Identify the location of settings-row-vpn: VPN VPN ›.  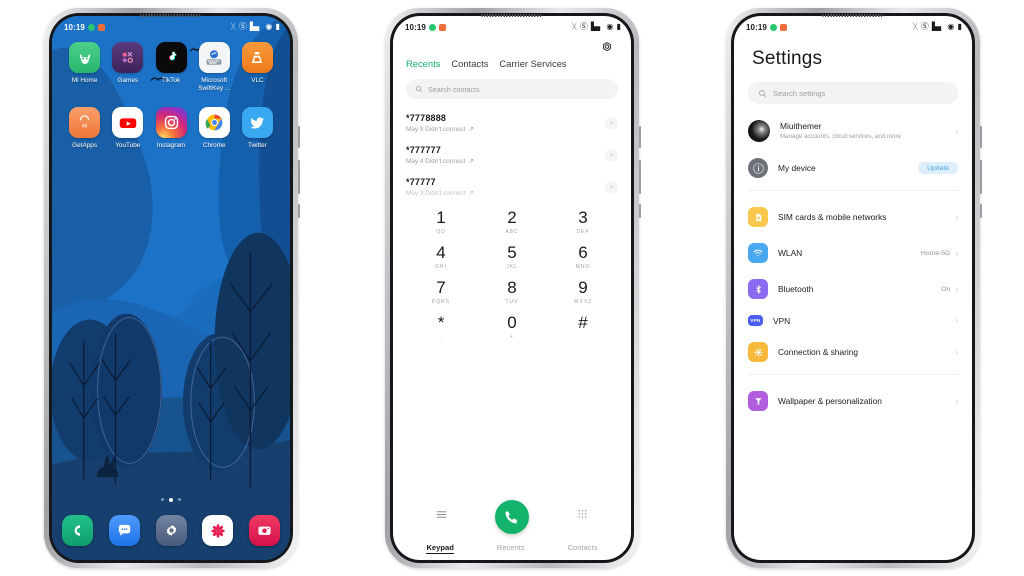
(853, 320).